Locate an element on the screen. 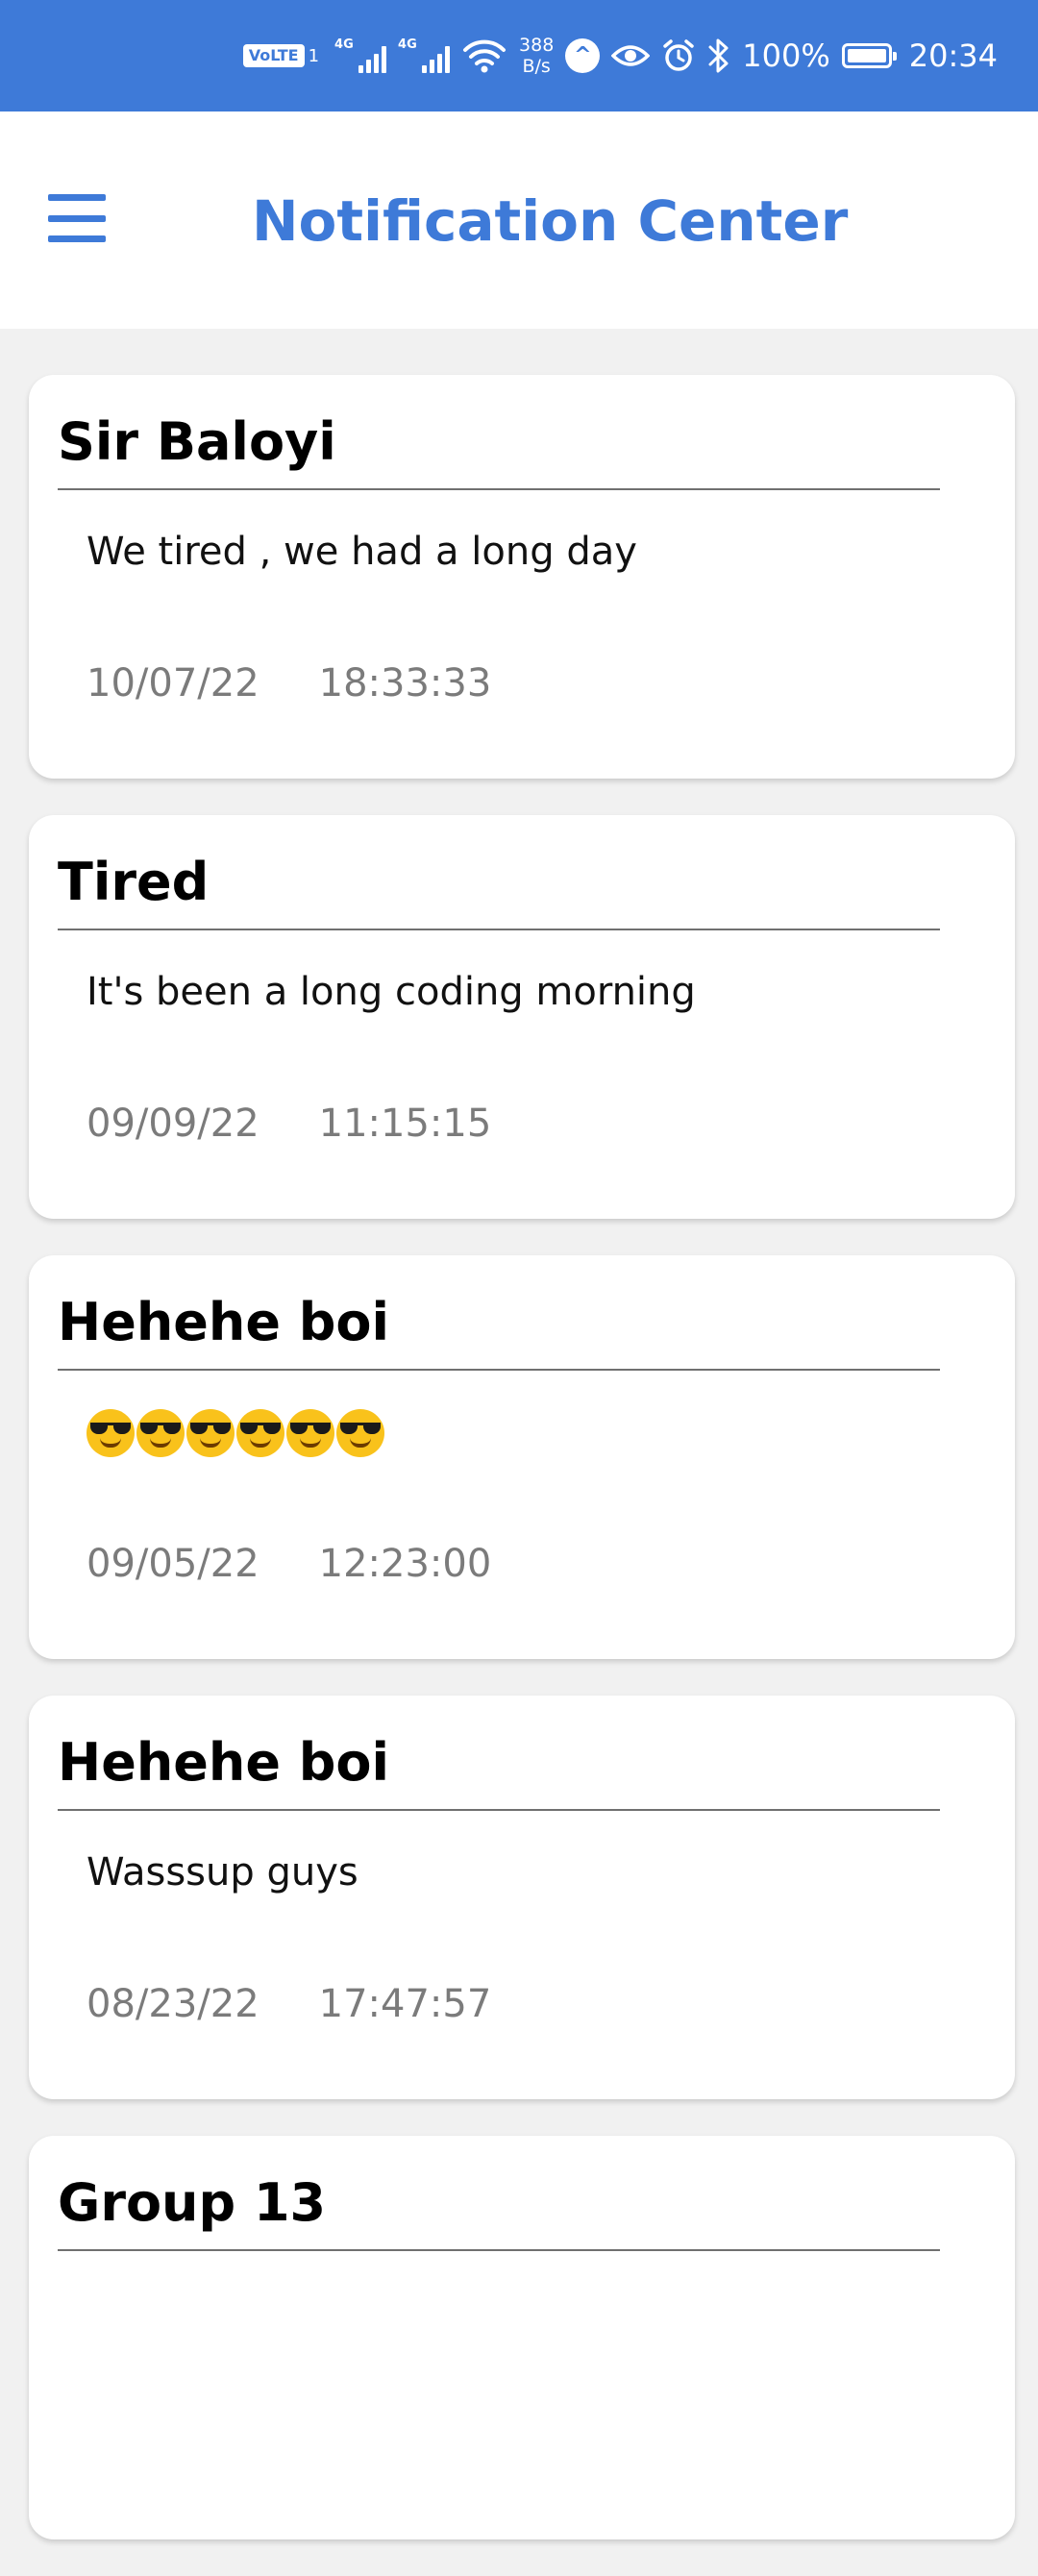 The height and width of the screenshot is (2576, 1038). notification-meta: 09/09/22 11:15:15 is located at coordinates (288, 1124).